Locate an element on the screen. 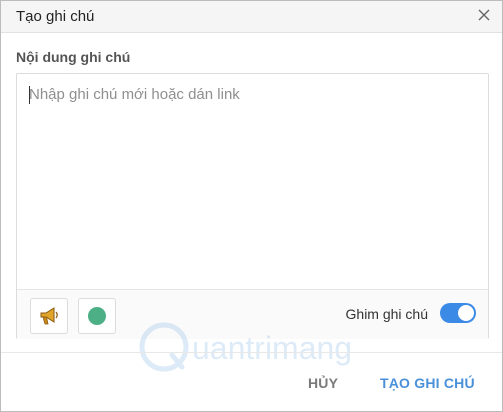 The width and height of the screenshot is (503, 412). dialog-header: Tạo ghi chú is located at coordinates (251, 17).